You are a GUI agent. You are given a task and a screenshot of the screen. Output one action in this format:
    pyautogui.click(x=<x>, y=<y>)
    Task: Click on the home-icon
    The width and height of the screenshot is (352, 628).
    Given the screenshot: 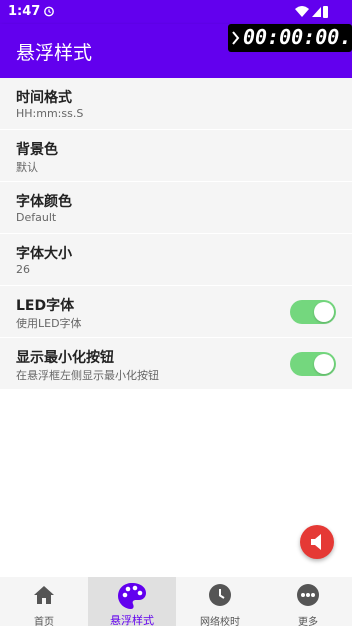 What is the action you would take?
    pyautogui.click(x=44, y=595)
    